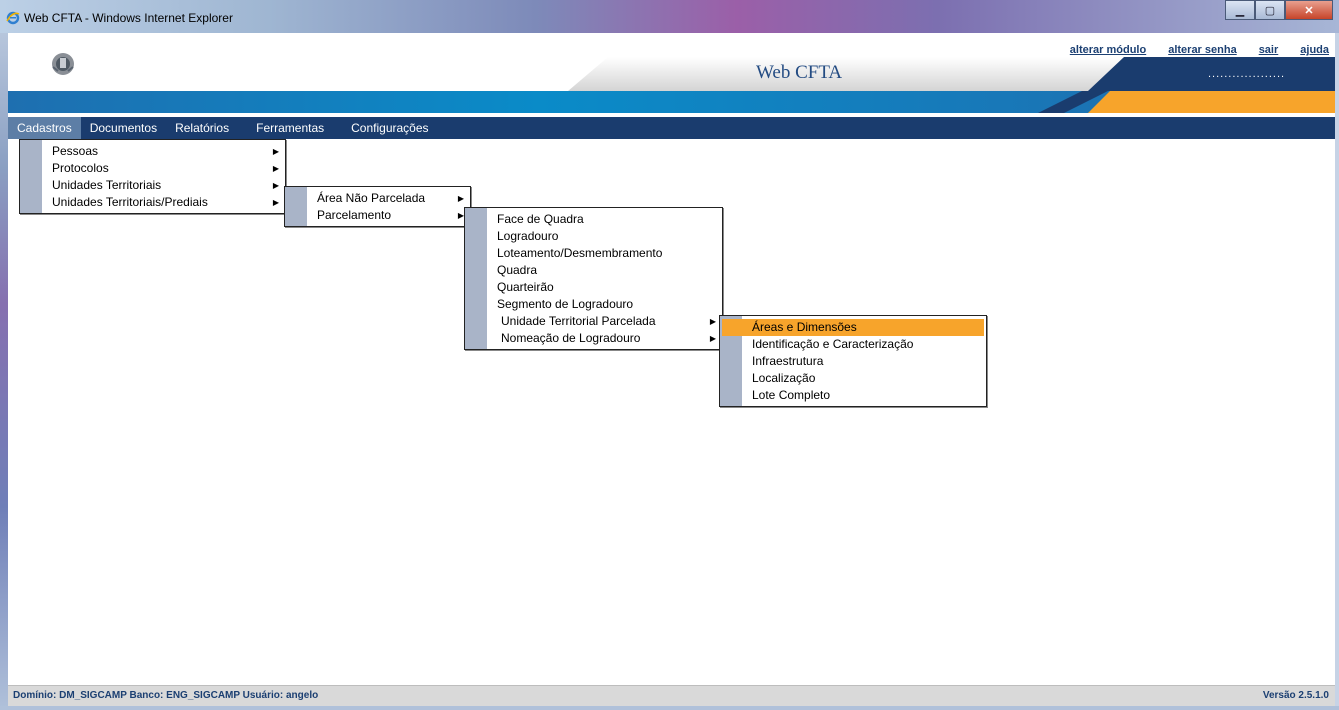 The width and height of the screenshot is (1339, 710). What do you see at coordinates (1269, 50) in the screenshot?
I see `sair-link: sair` at bounding box center [1269, 50].